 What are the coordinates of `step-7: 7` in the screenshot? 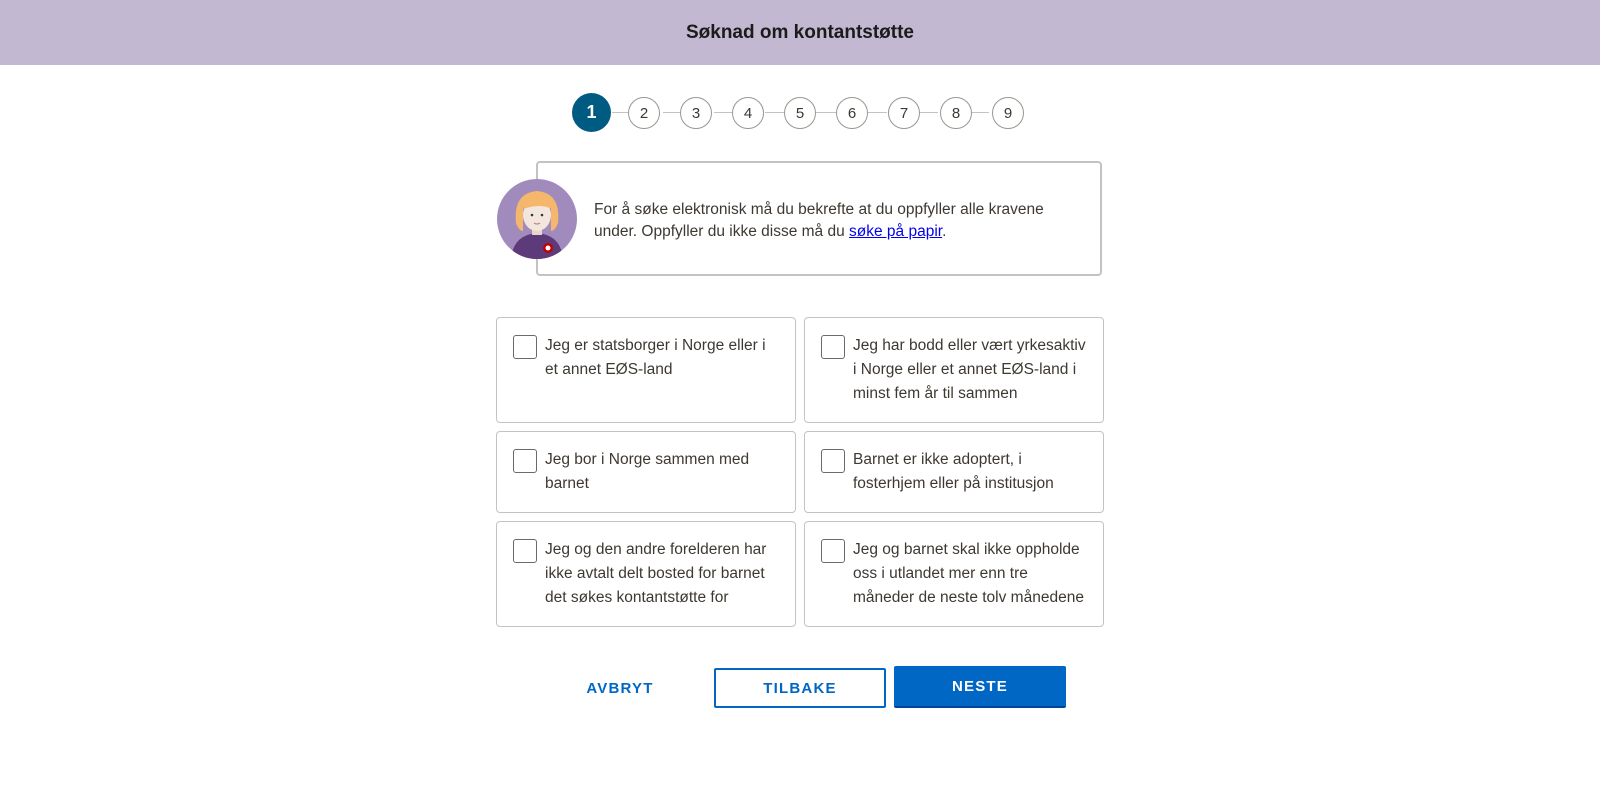 It's located at (904, 113).